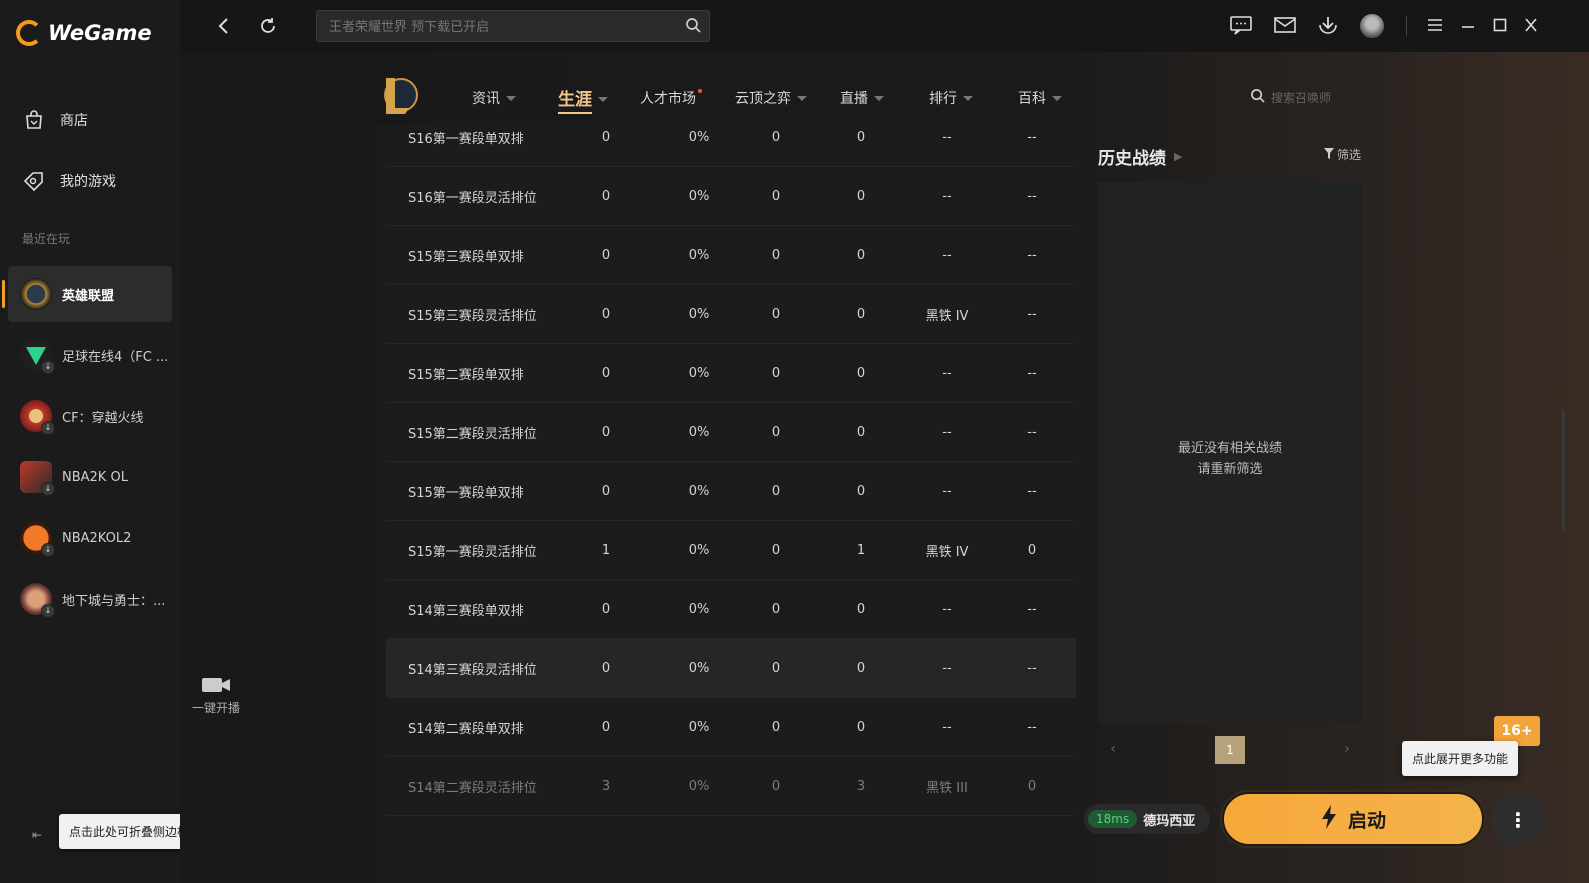 This screenshot has width=1589, height=883. Describe the element at coordinates (48, 489) in the screenshot. I see `download-icon: ↓` at that location.